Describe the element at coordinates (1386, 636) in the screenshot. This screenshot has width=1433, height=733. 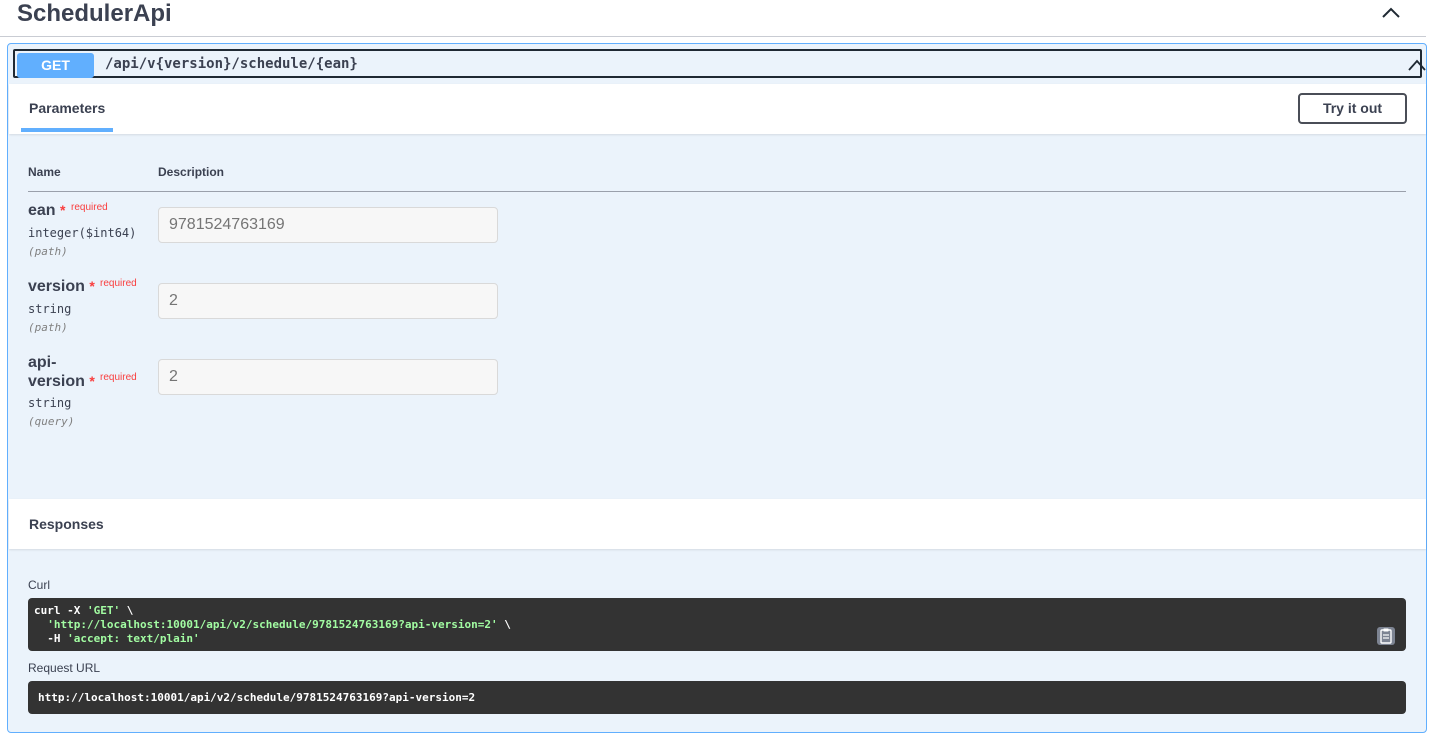
I see `clipboard-copy-icon` at that location.